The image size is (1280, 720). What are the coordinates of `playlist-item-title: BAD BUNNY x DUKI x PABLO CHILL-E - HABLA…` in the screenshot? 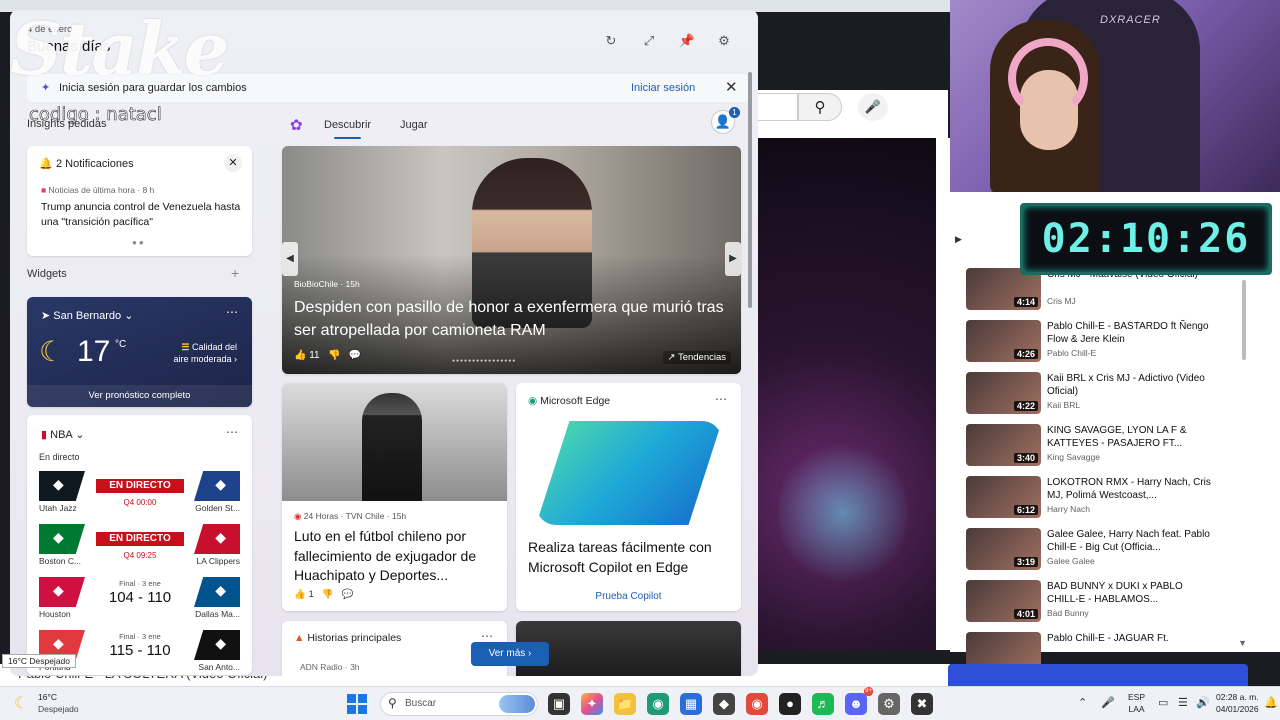 It's located at (1132, 593).